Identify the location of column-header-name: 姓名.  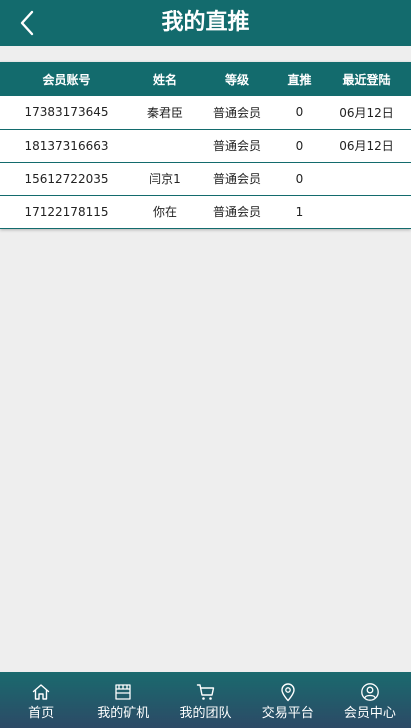
(164, 79).